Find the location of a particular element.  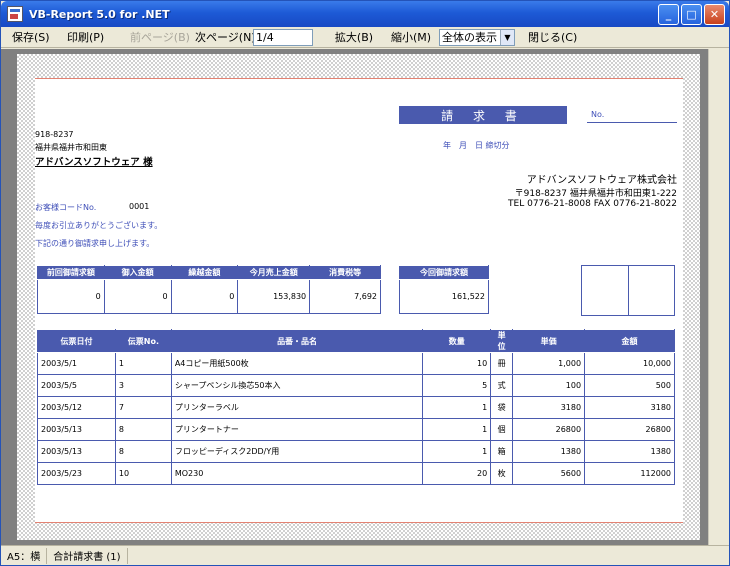

summary-header-row: 前回御請求額 御入金額 繰越金額 今月売上金額 消費税等 is located at coordinates (209, 272).